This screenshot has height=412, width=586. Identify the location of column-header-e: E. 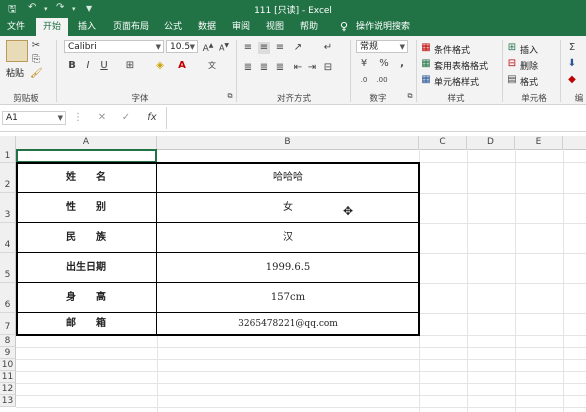
(539, 142).